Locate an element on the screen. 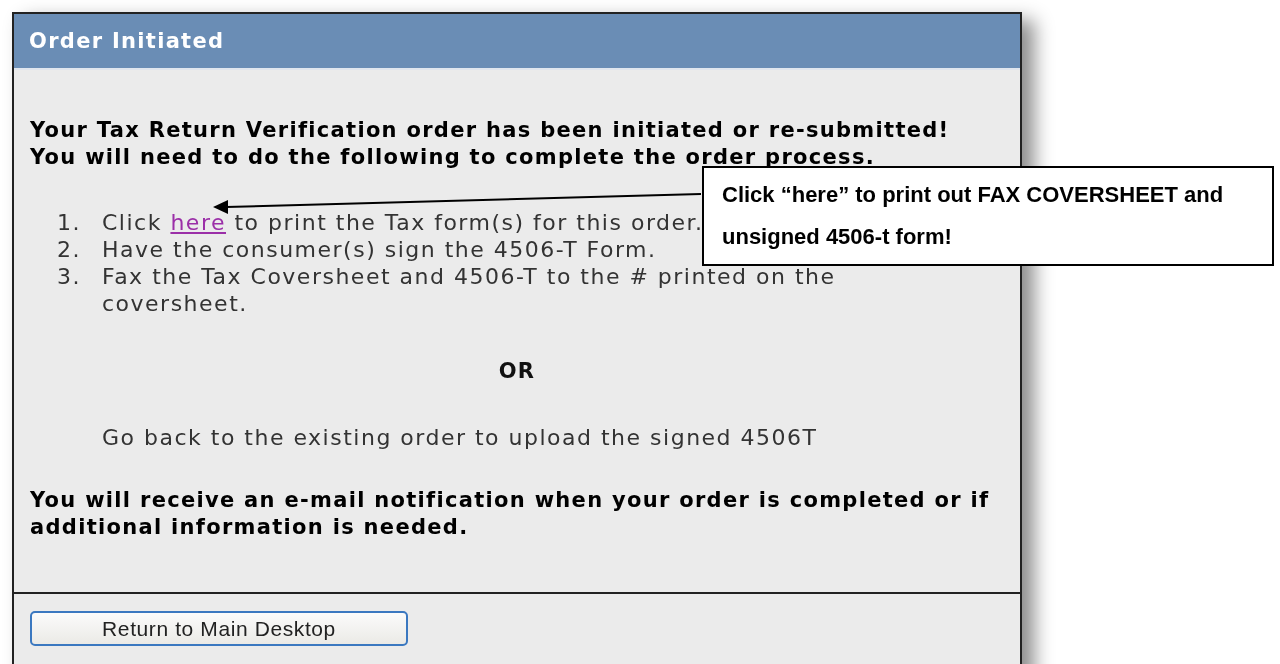  step-number: 1. is located at coordinates (69, 222).